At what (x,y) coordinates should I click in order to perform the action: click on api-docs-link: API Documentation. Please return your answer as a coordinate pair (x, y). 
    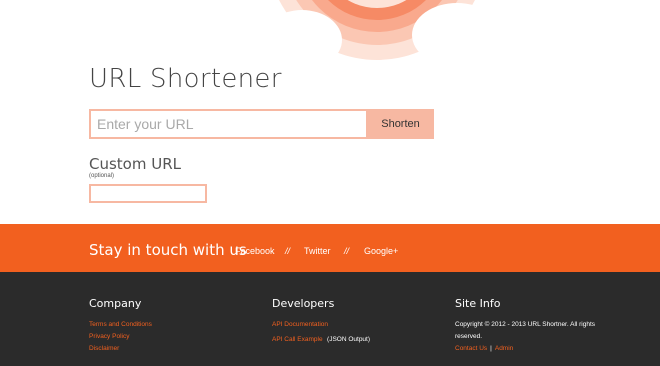
    Looking at the image, I should click on (321, 325).